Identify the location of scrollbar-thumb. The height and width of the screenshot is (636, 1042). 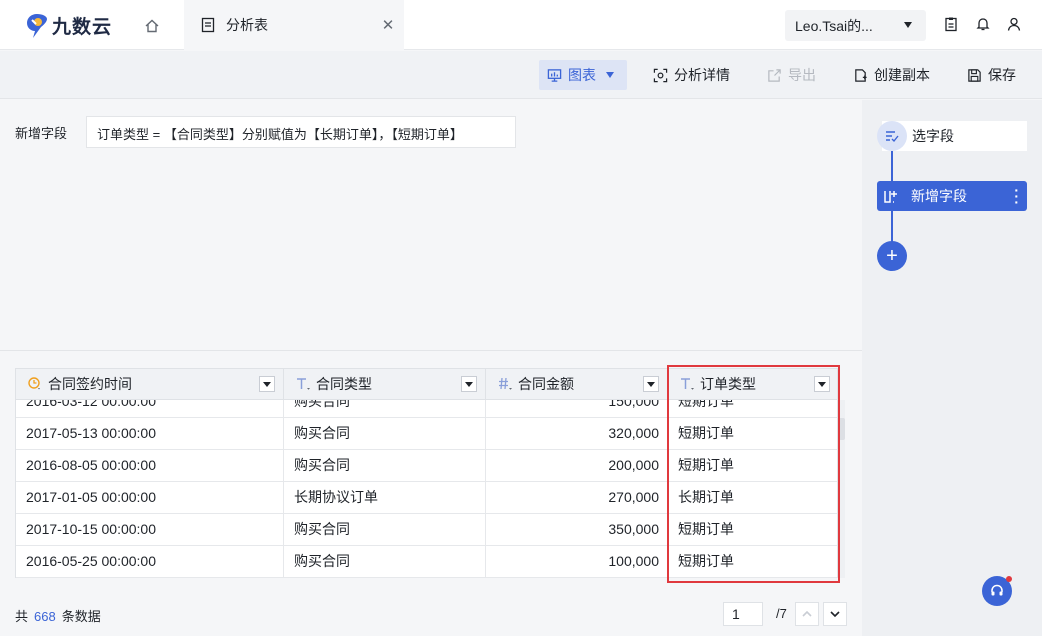
(841, 429).